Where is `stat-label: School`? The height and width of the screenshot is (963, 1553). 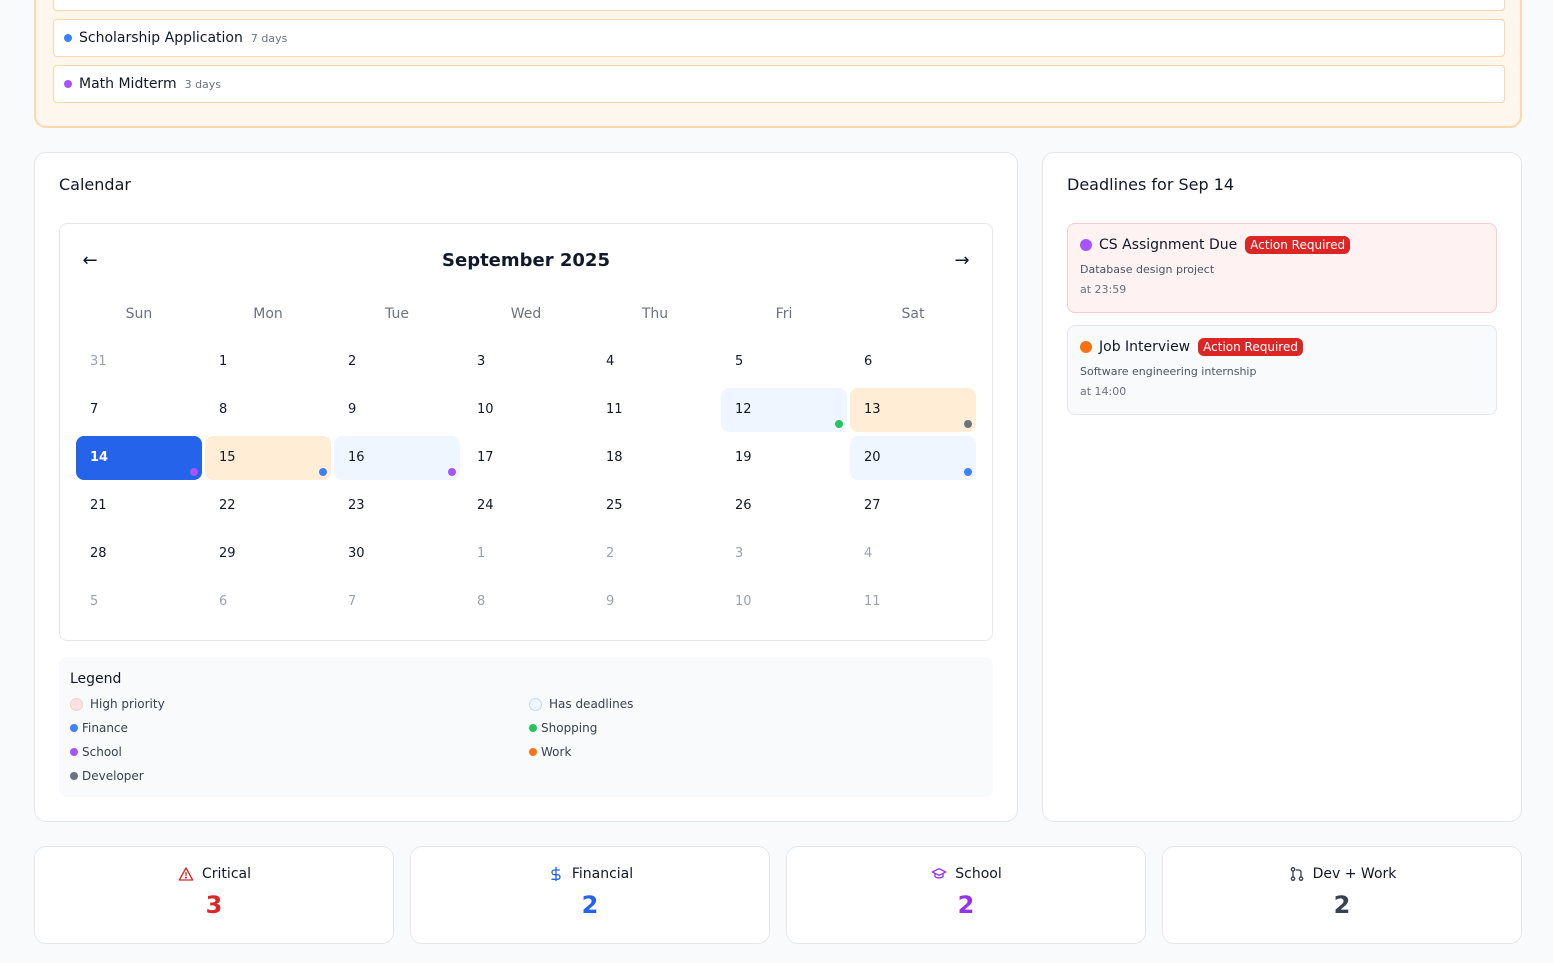
stat-label: School is located at coordinates (978, 874).